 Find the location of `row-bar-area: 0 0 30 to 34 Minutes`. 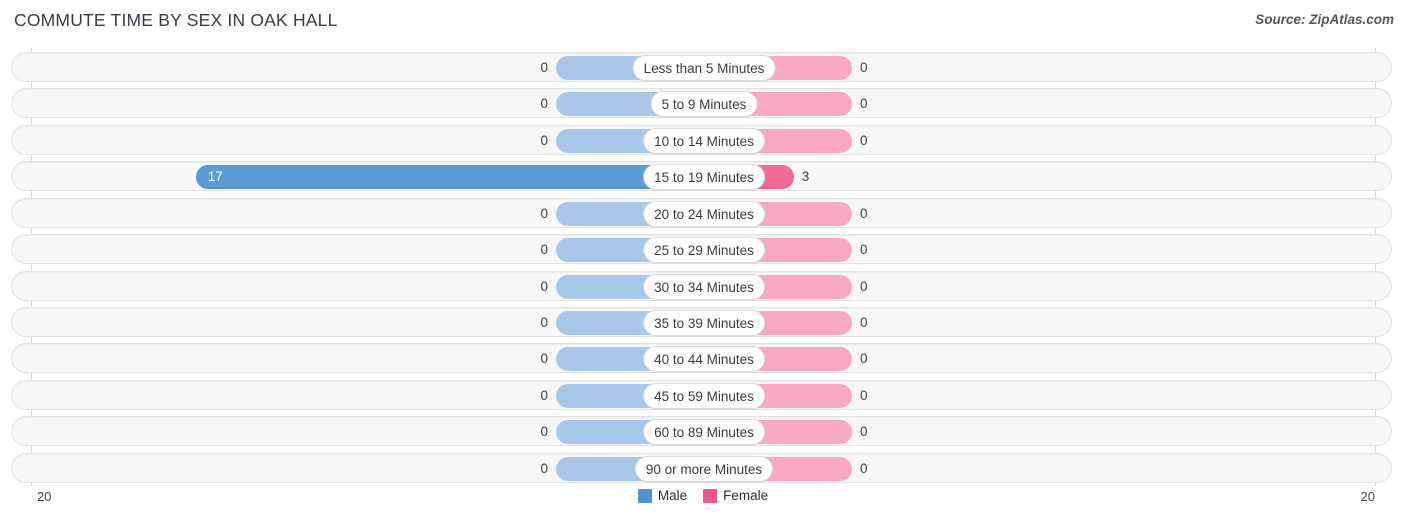

row-bar-area: 0 0 30 to 34 Minutes is located at coordinates (701, 286).